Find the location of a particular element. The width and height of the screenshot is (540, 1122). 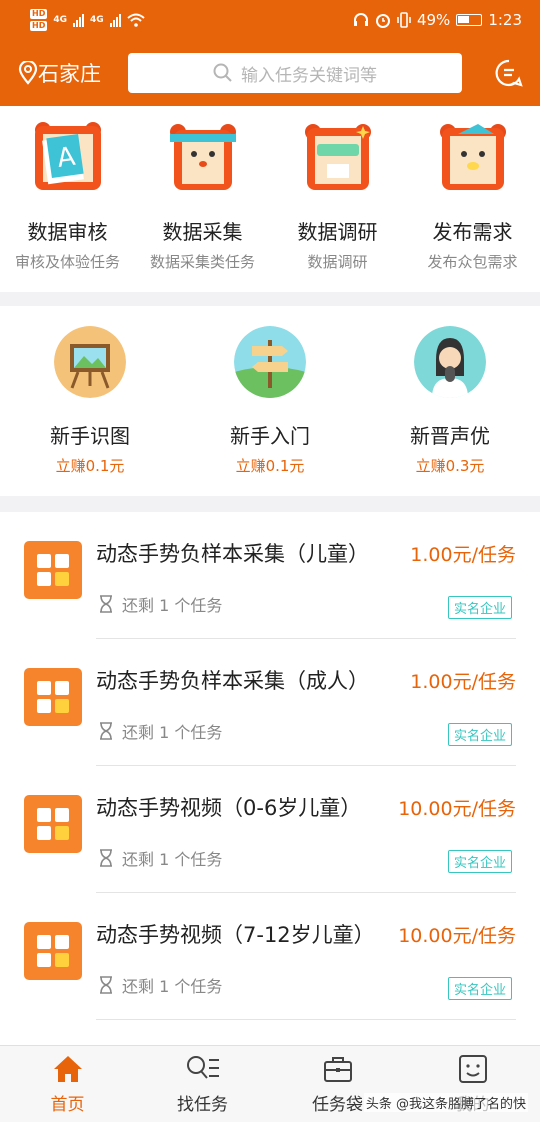

category-title: 数据调研 is located at coordinates (337, 232).